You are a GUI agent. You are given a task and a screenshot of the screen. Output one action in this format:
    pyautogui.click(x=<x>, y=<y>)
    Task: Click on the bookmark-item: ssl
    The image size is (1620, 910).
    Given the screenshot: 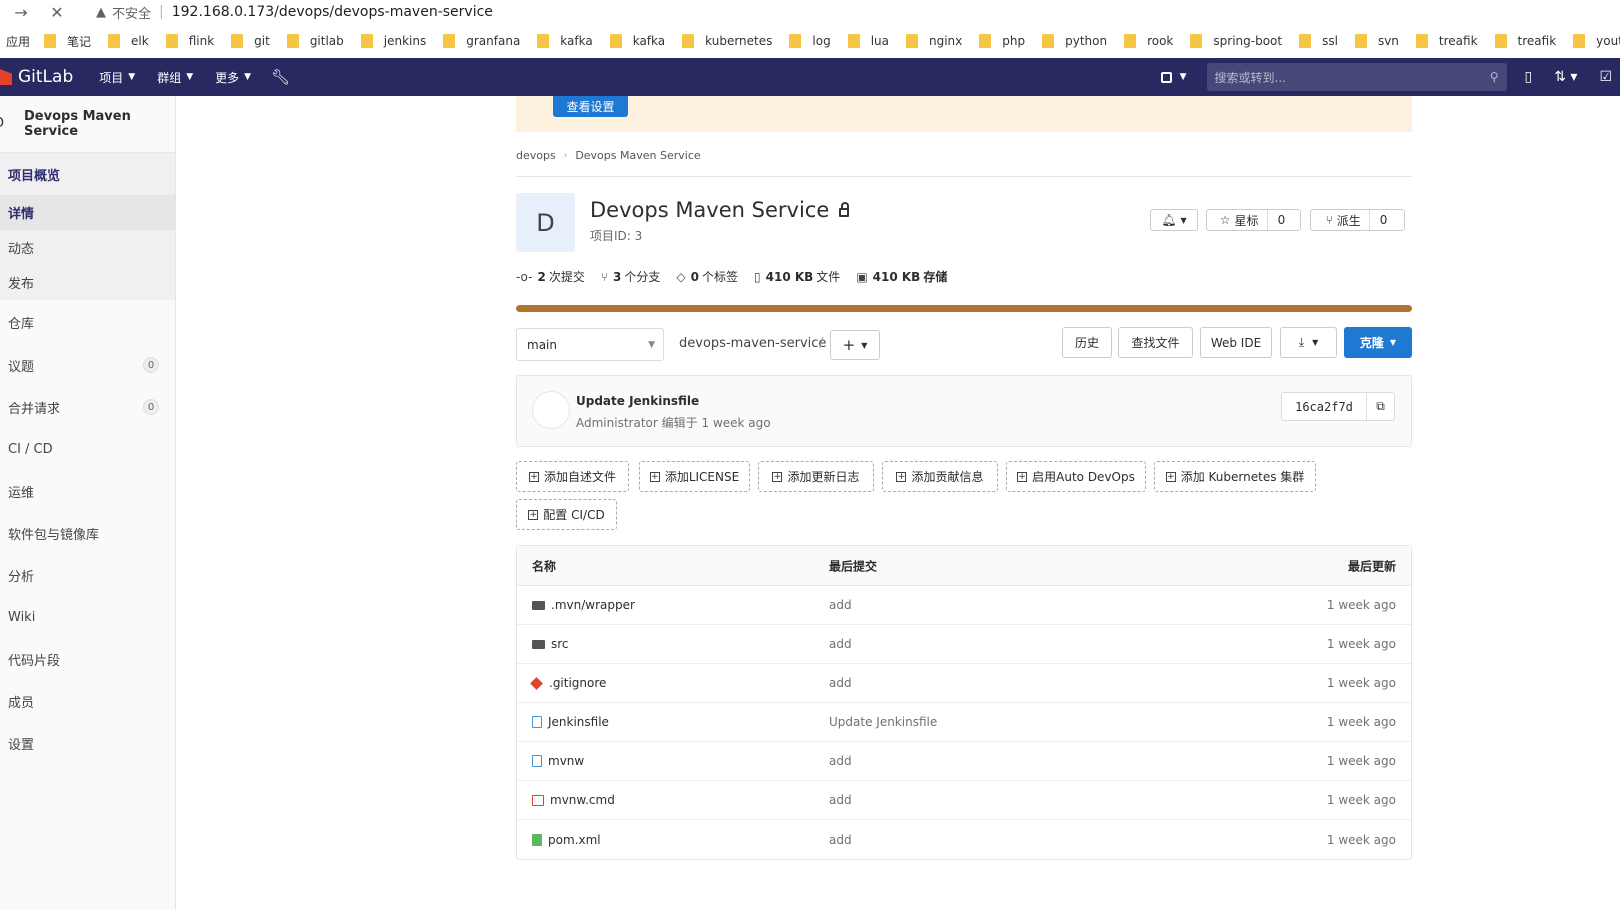 What is the action you would take?
    pyautogui.click(x=1318, y=41)
    